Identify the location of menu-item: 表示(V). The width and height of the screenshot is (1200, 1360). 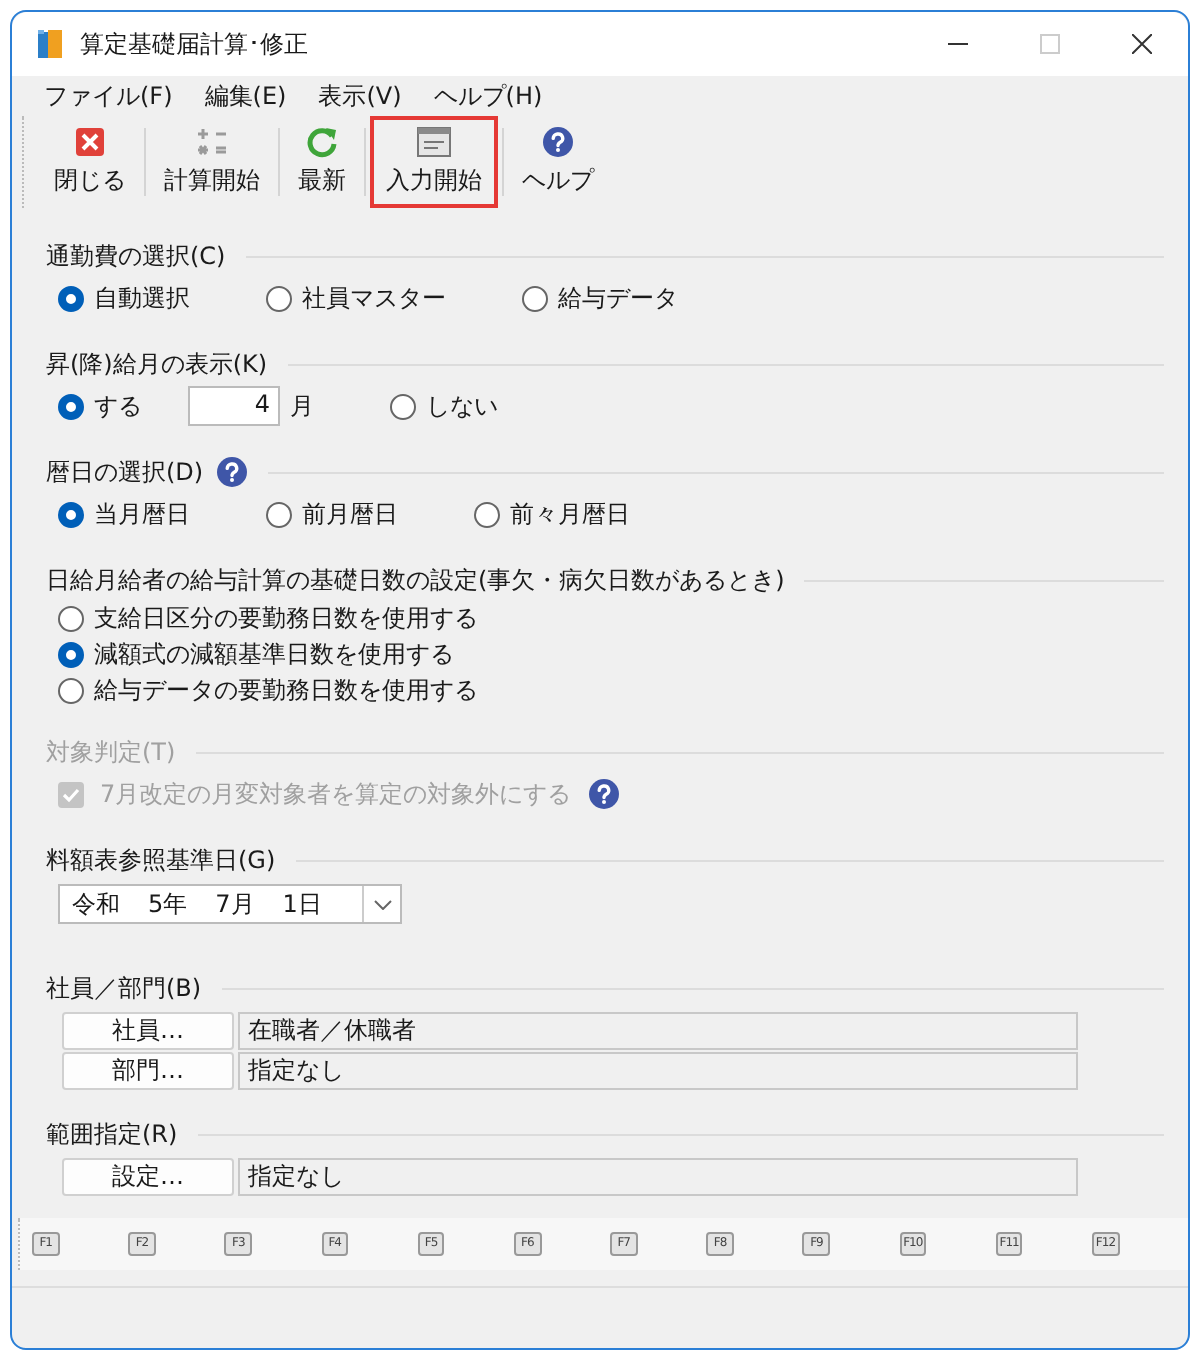
(360, 96).